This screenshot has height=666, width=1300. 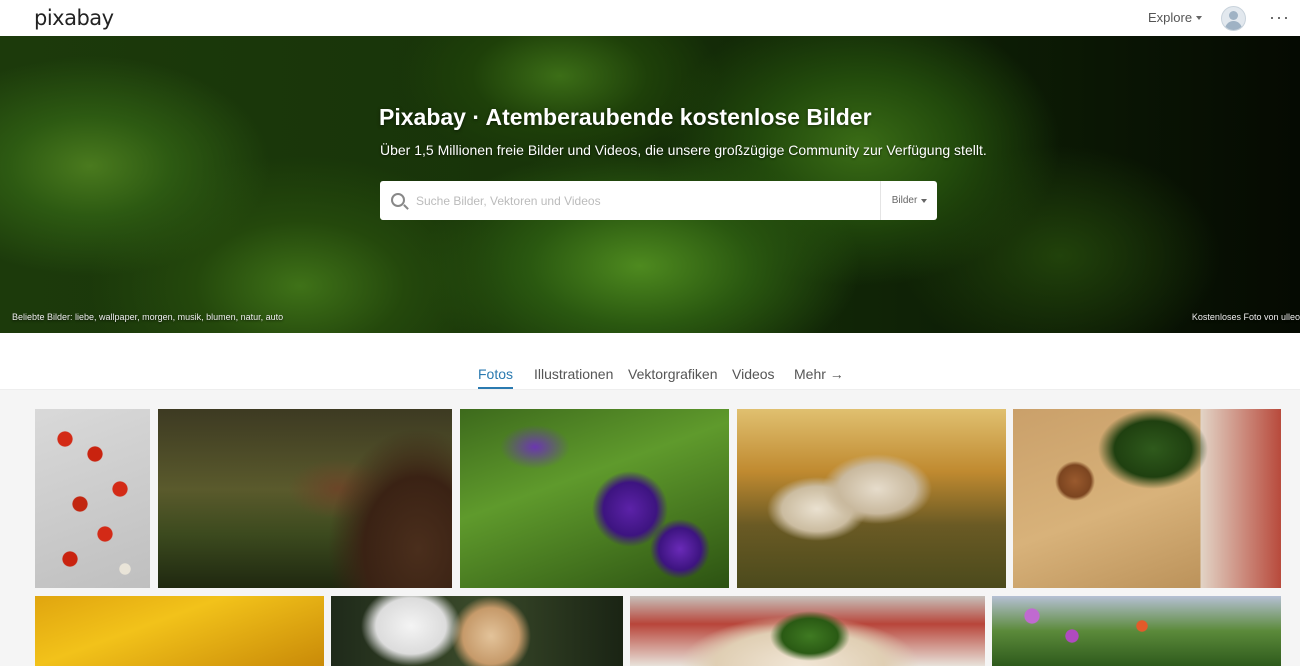 What do you see at coordinates (1136, 631) in the screenshot?
I see `gallery-image-wildflowers` at bounding box center [1136, 631].